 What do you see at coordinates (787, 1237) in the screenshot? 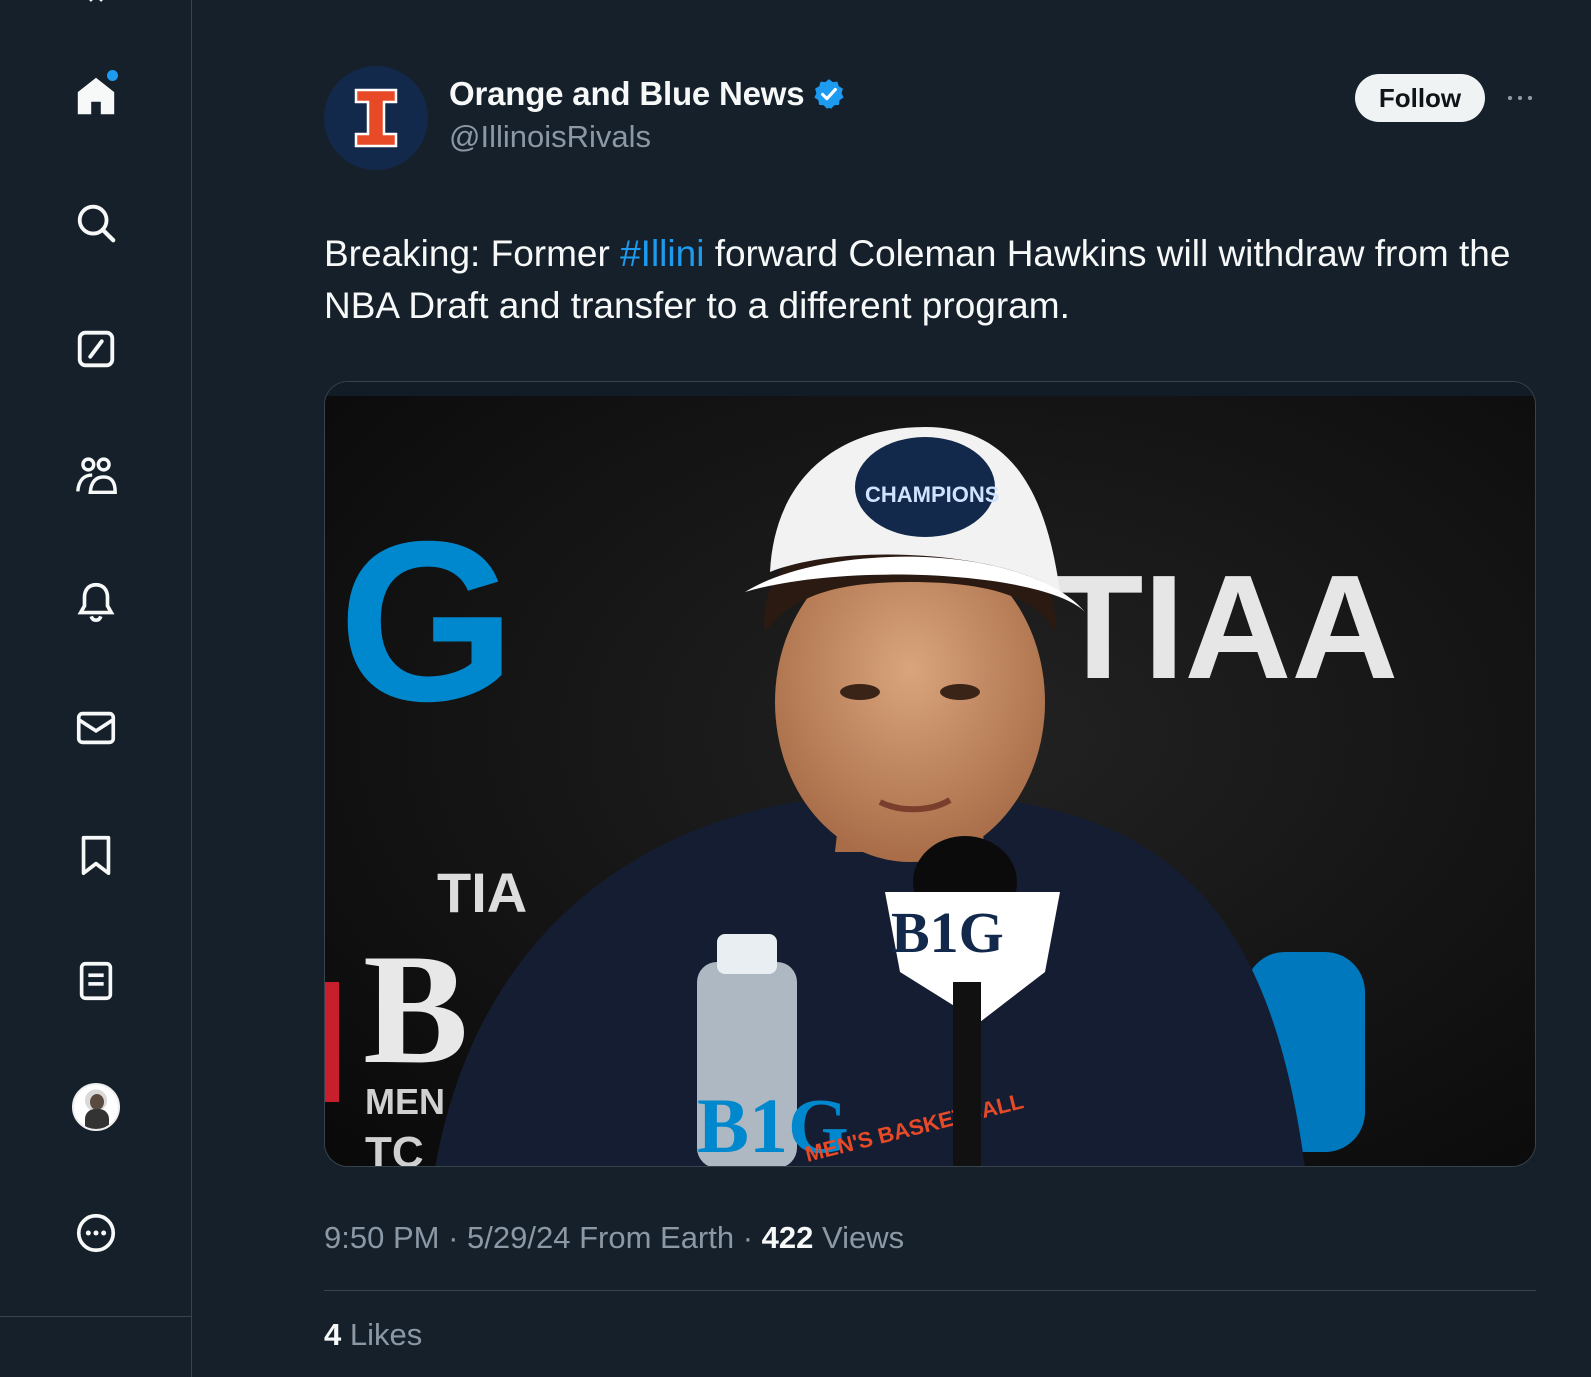
I see `views-count: 422` at bounding box center [787, 1237].